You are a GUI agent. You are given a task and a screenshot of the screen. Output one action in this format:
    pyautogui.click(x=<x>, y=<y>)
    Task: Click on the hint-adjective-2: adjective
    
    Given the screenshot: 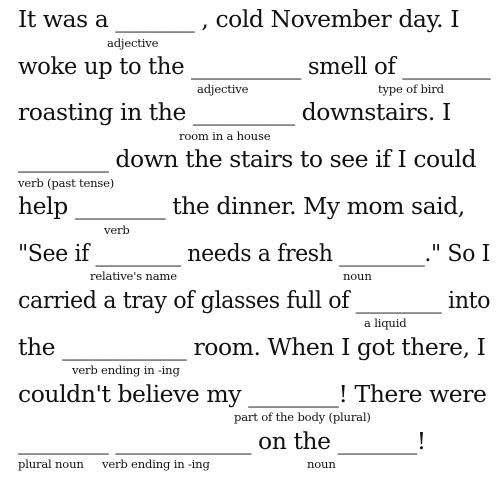 What is the action you would take?
    pyautogui.click(x=223, y=89)
    